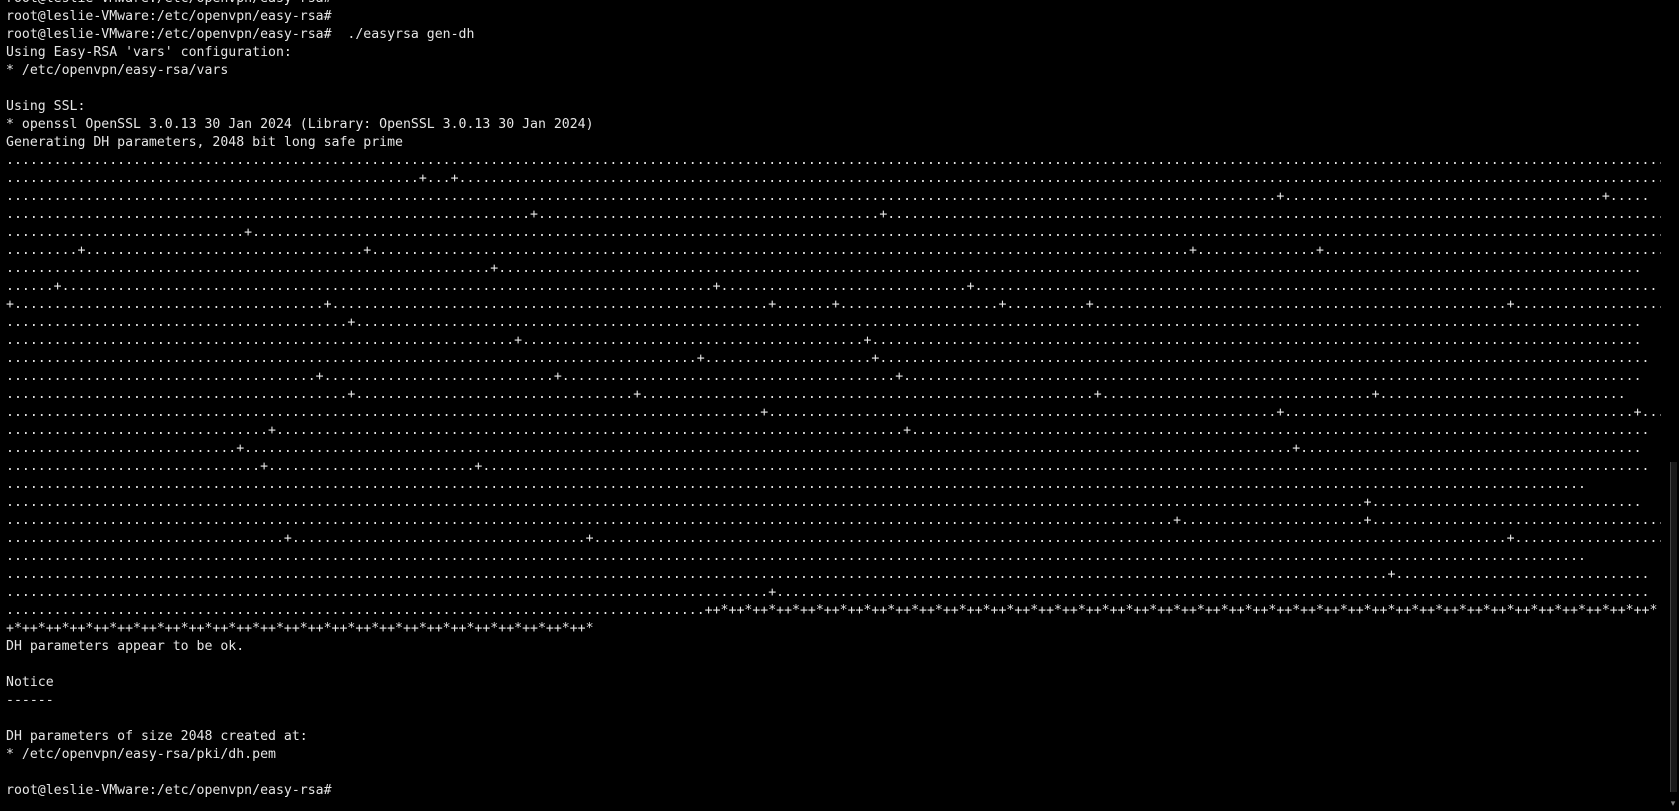 The width and height of the screenshot is (1679, 811). Describe the element at coordinates (125, 646) in the screenshot. I see `status-line: DH parameters appear to be ok.` at that location.